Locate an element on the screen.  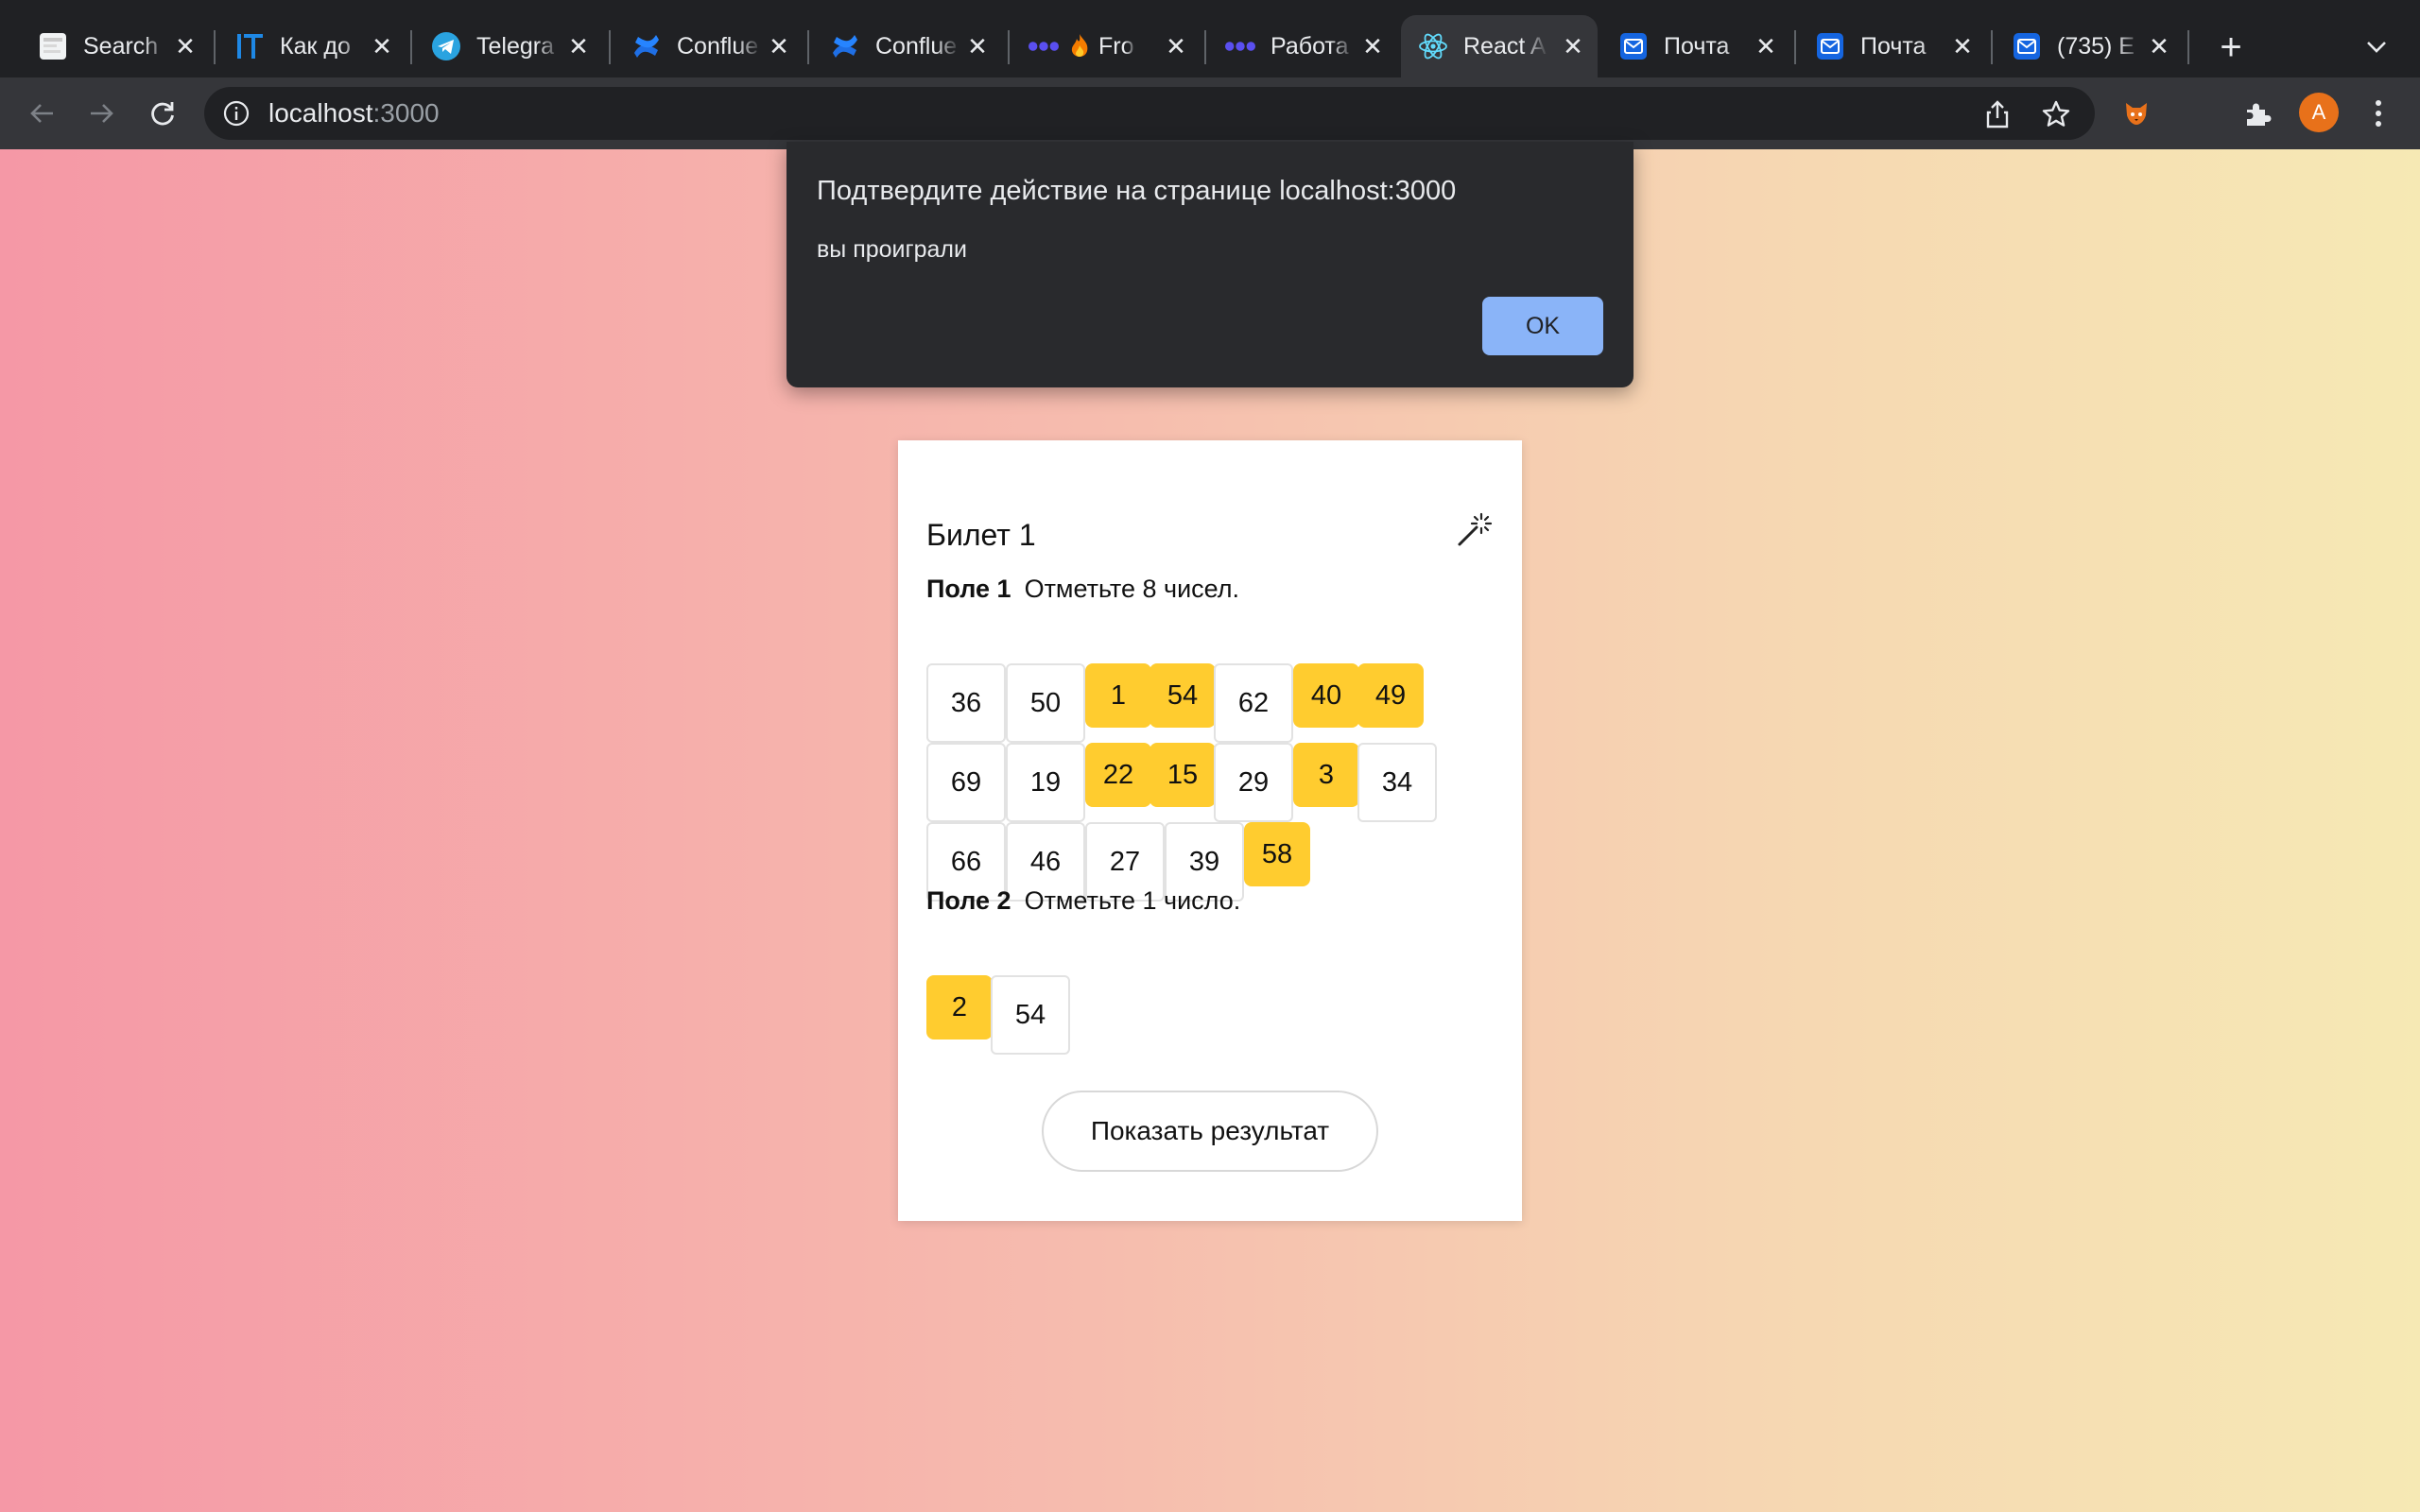
tab-5: Fro ✕ is located at coordinates (1106, 46).